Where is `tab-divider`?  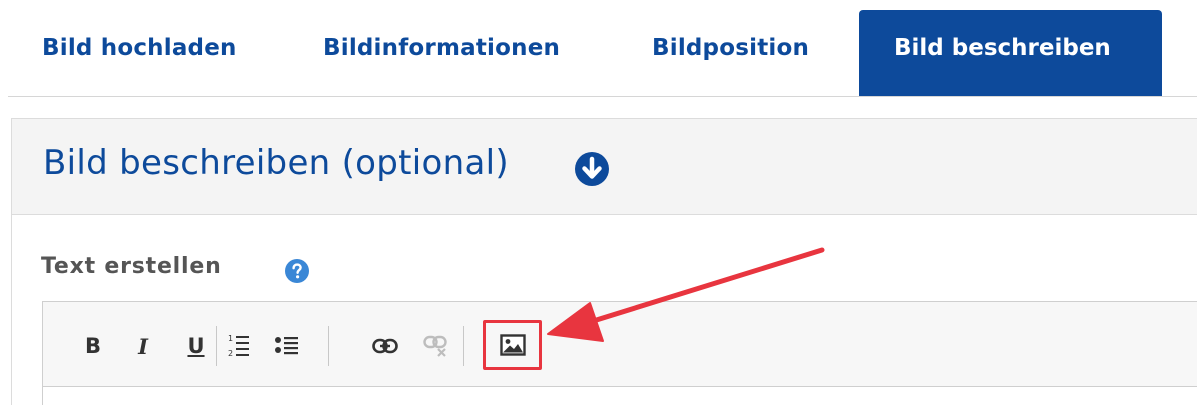 tab-divider is located at coordinates (602, 96).